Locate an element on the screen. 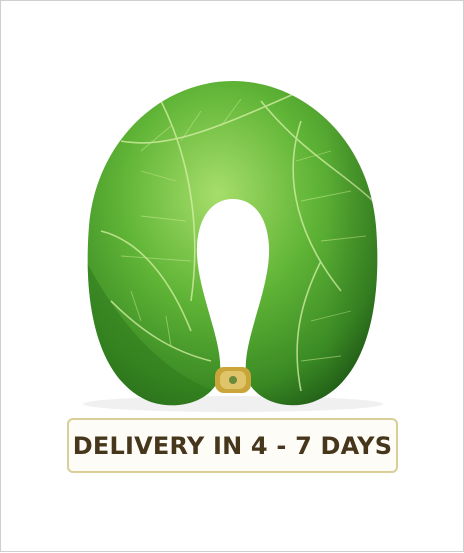 Image resolution: width=464 pixels, height=553 pixels. clasp-icon is located at coordinates (233, 380).